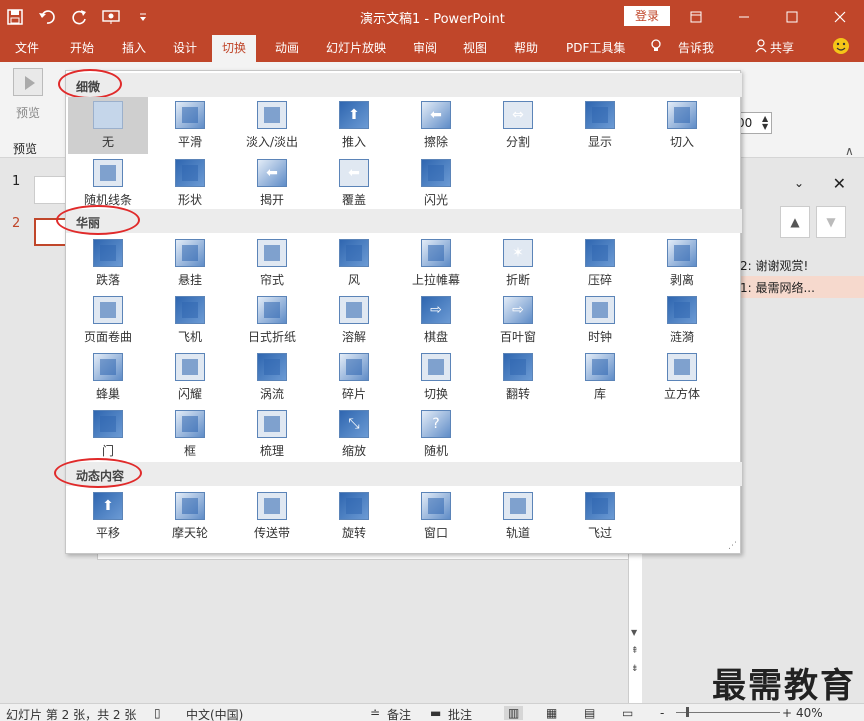  Describe the element at coordinates (849, 151) in the screenshot. I see `collapse-ribbon-icon: ∧` at that location.